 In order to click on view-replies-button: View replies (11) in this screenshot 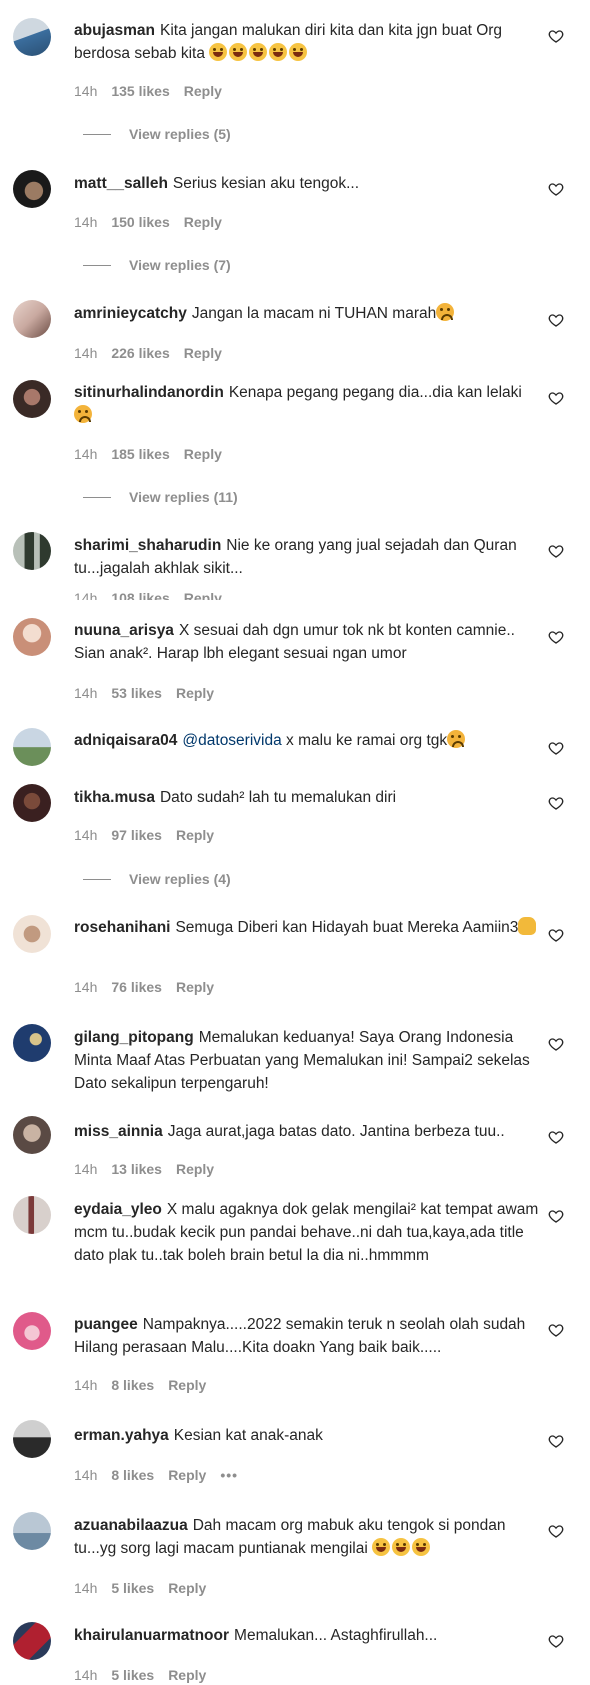, I will do `click(160, 497)`.